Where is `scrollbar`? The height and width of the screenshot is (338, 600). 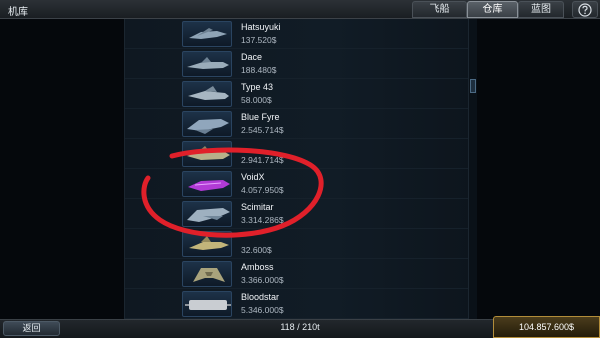
scrollbar is located at coordinates (473, 169).